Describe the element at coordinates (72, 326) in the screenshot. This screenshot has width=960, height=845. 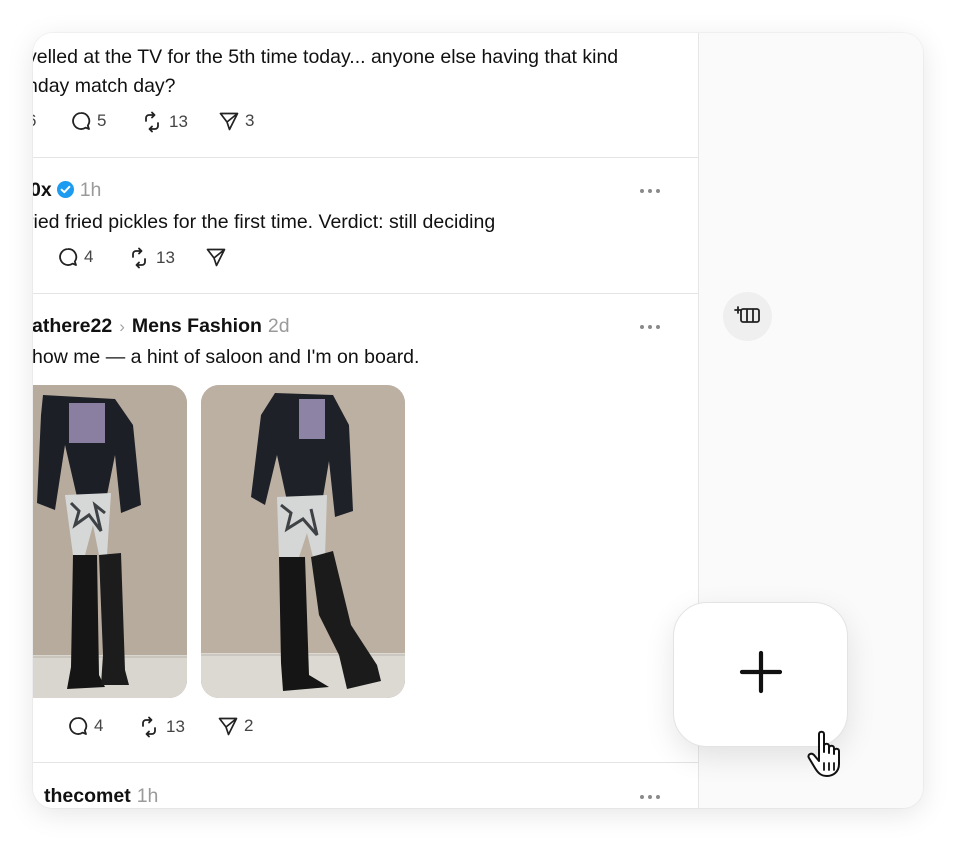
I see `post-author: athere22` at that location.